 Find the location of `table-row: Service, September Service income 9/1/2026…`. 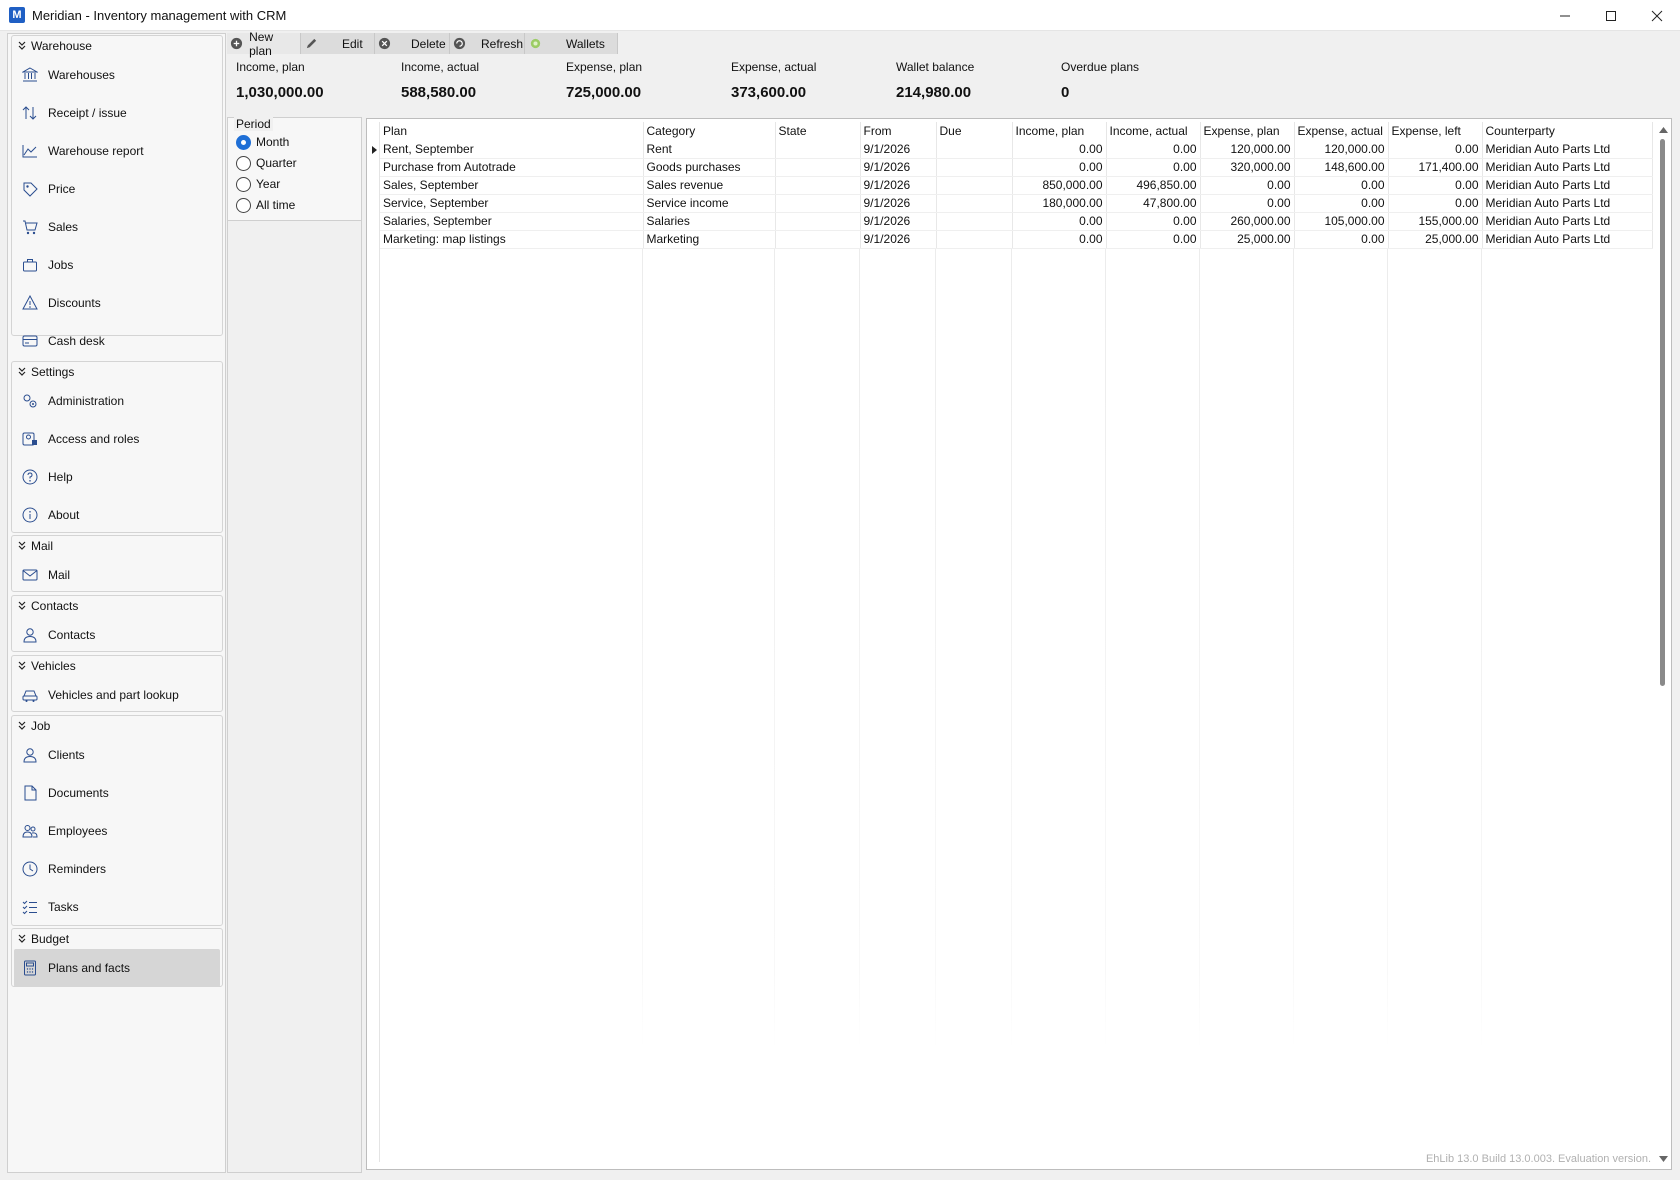

table-row: Service, September Service income 9/1/2026… is located at coordinates (1016, 203).